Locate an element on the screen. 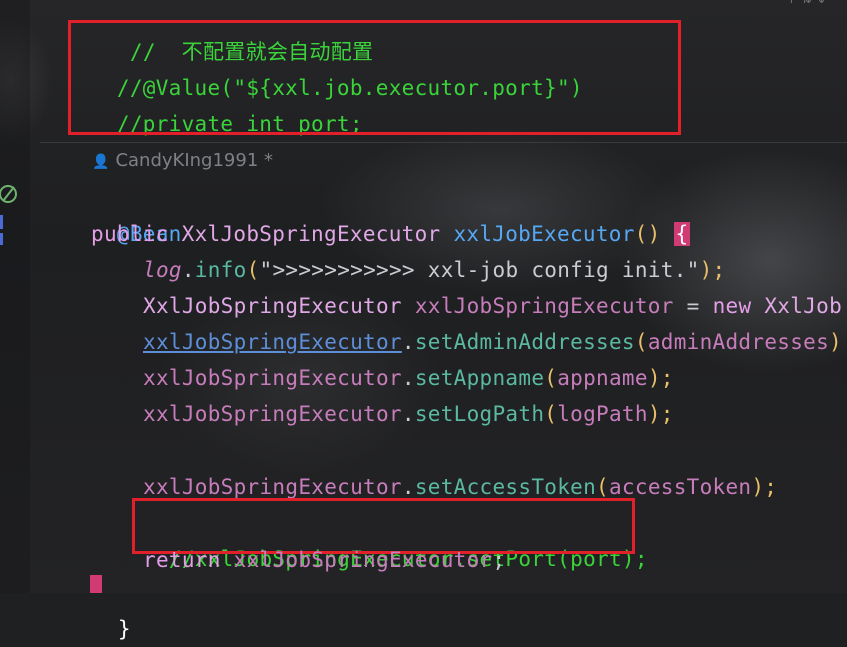 The width and height of the screenshot is (847, 647). code-line-bean-annotation: @Bean is located at coordinates (149, 234).